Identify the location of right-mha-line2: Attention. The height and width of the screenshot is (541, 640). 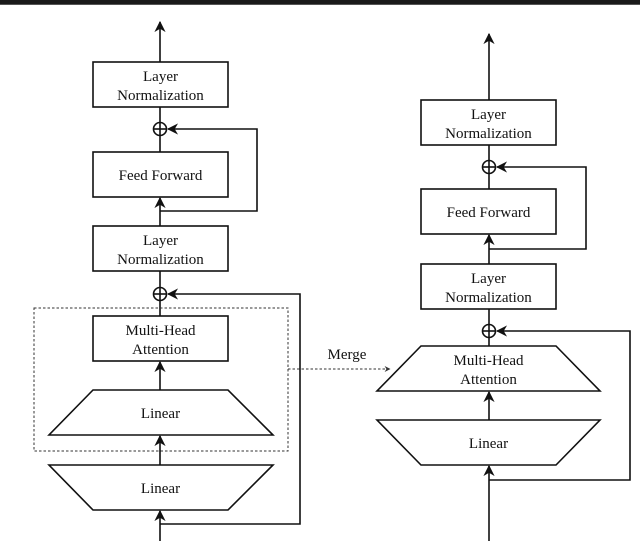
(488, 380).